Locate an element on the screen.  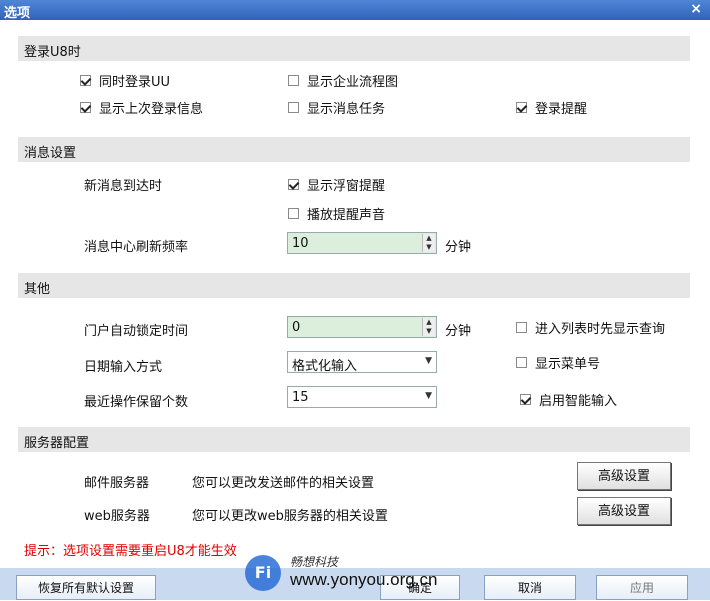
checkbox-label: 显示浮窗提醒 is located at coordinates (346, 186).